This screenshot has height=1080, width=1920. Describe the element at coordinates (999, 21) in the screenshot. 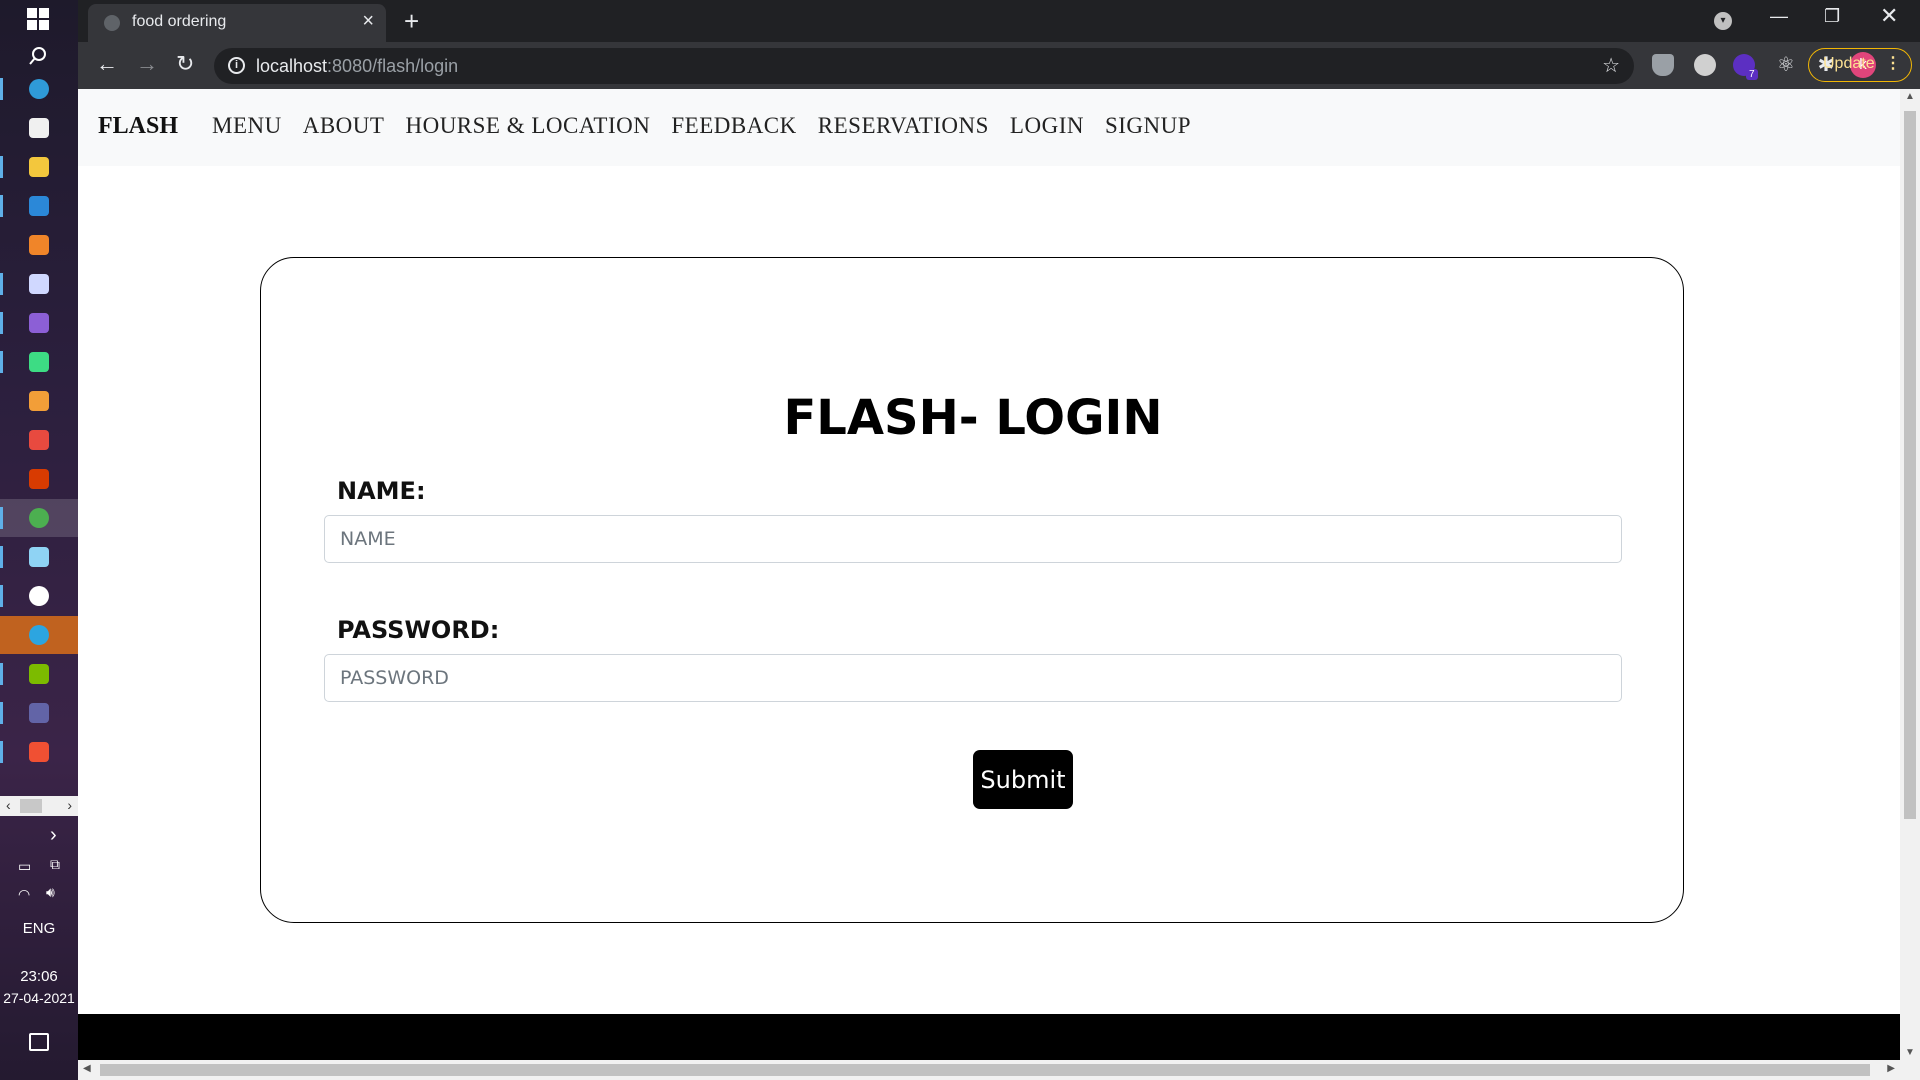

I see `tab-strip: food ordering × + ▾ — ❐ ✕` at that location.